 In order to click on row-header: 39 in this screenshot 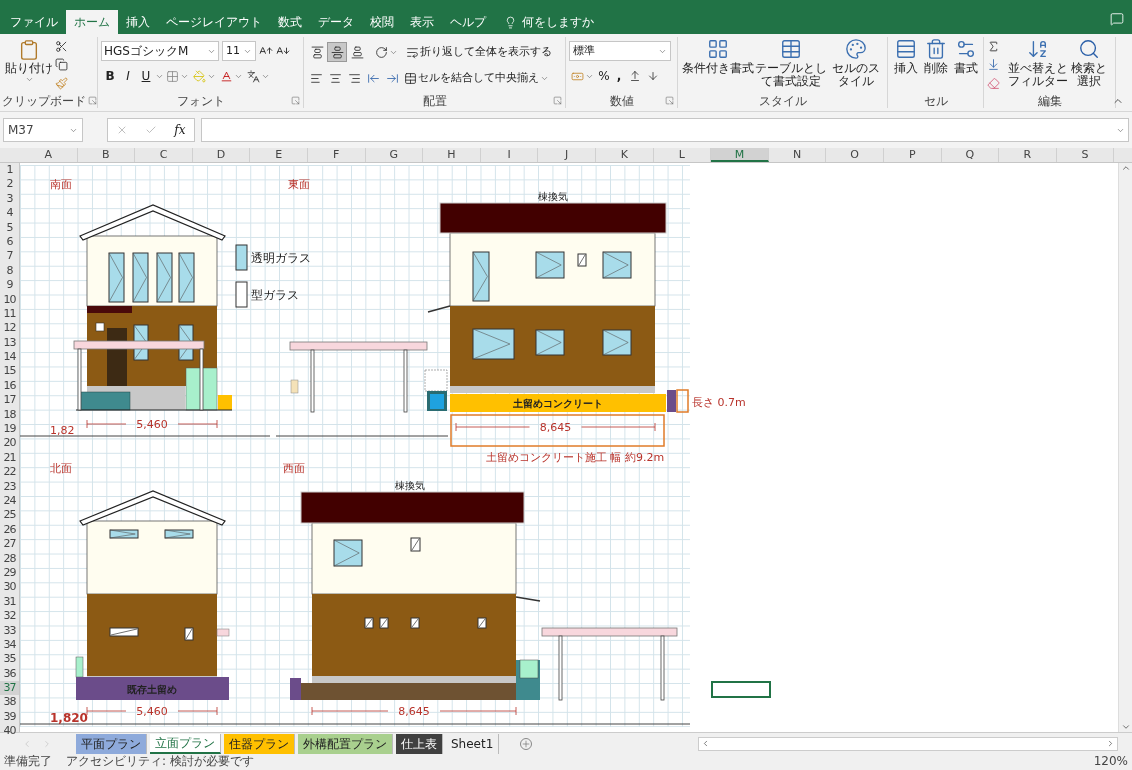, I will do `click(9, 717)`.